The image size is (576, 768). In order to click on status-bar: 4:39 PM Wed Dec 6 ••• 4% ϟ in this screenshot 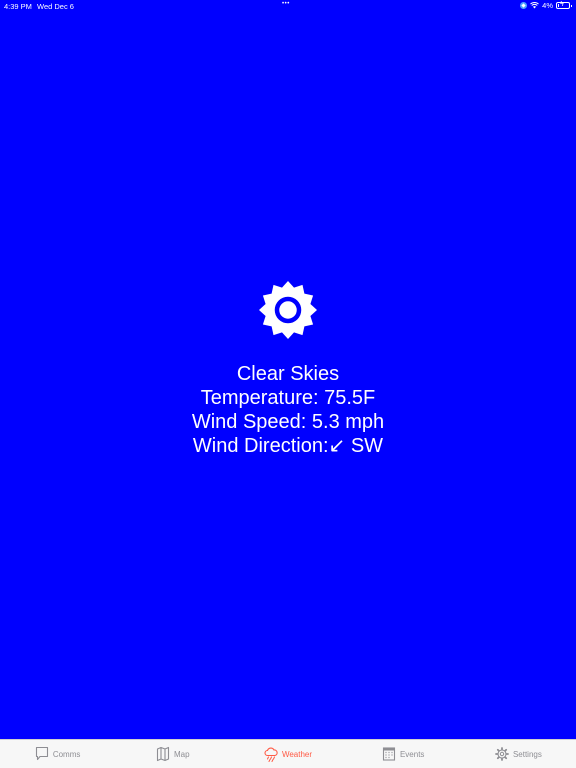, I will do `click(288, 6)`.